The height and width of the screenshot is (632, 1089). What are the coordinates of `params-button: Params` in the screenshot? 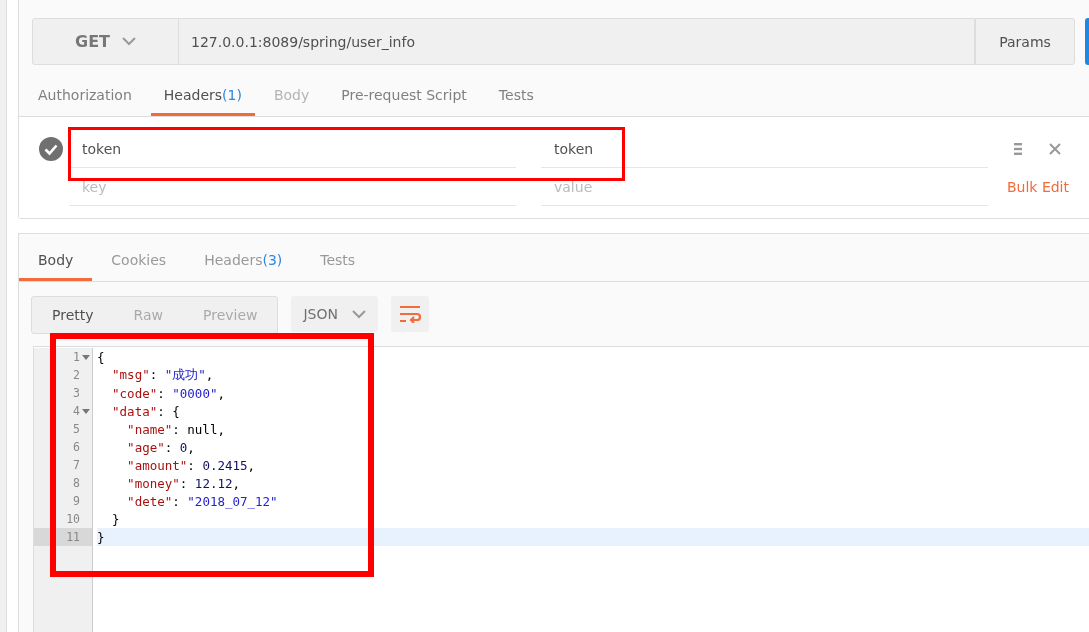 It's located at (1025, 41).